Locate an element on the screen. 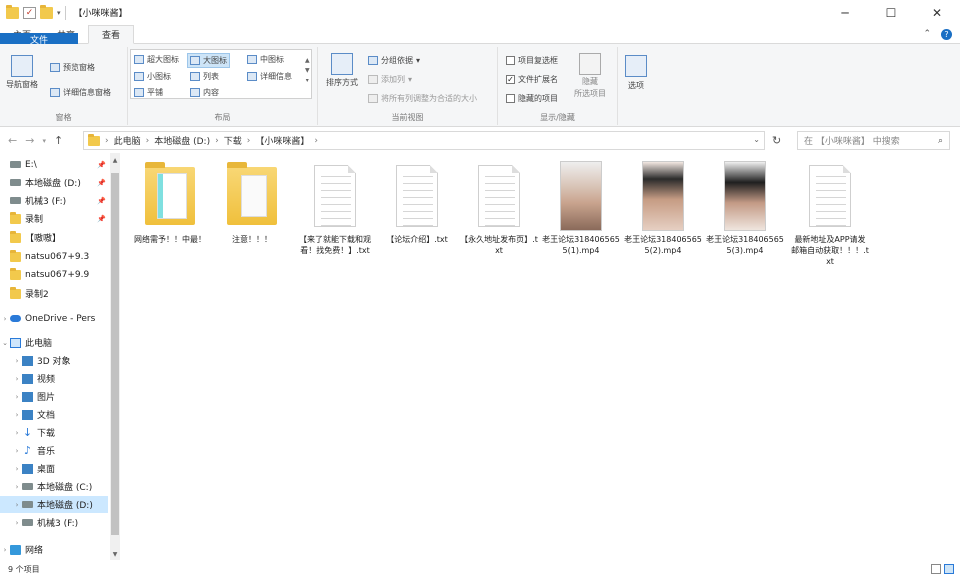 The image size is (960, 578). file-item: 网络需予！！中最！ is located at coordinates (170, 203).